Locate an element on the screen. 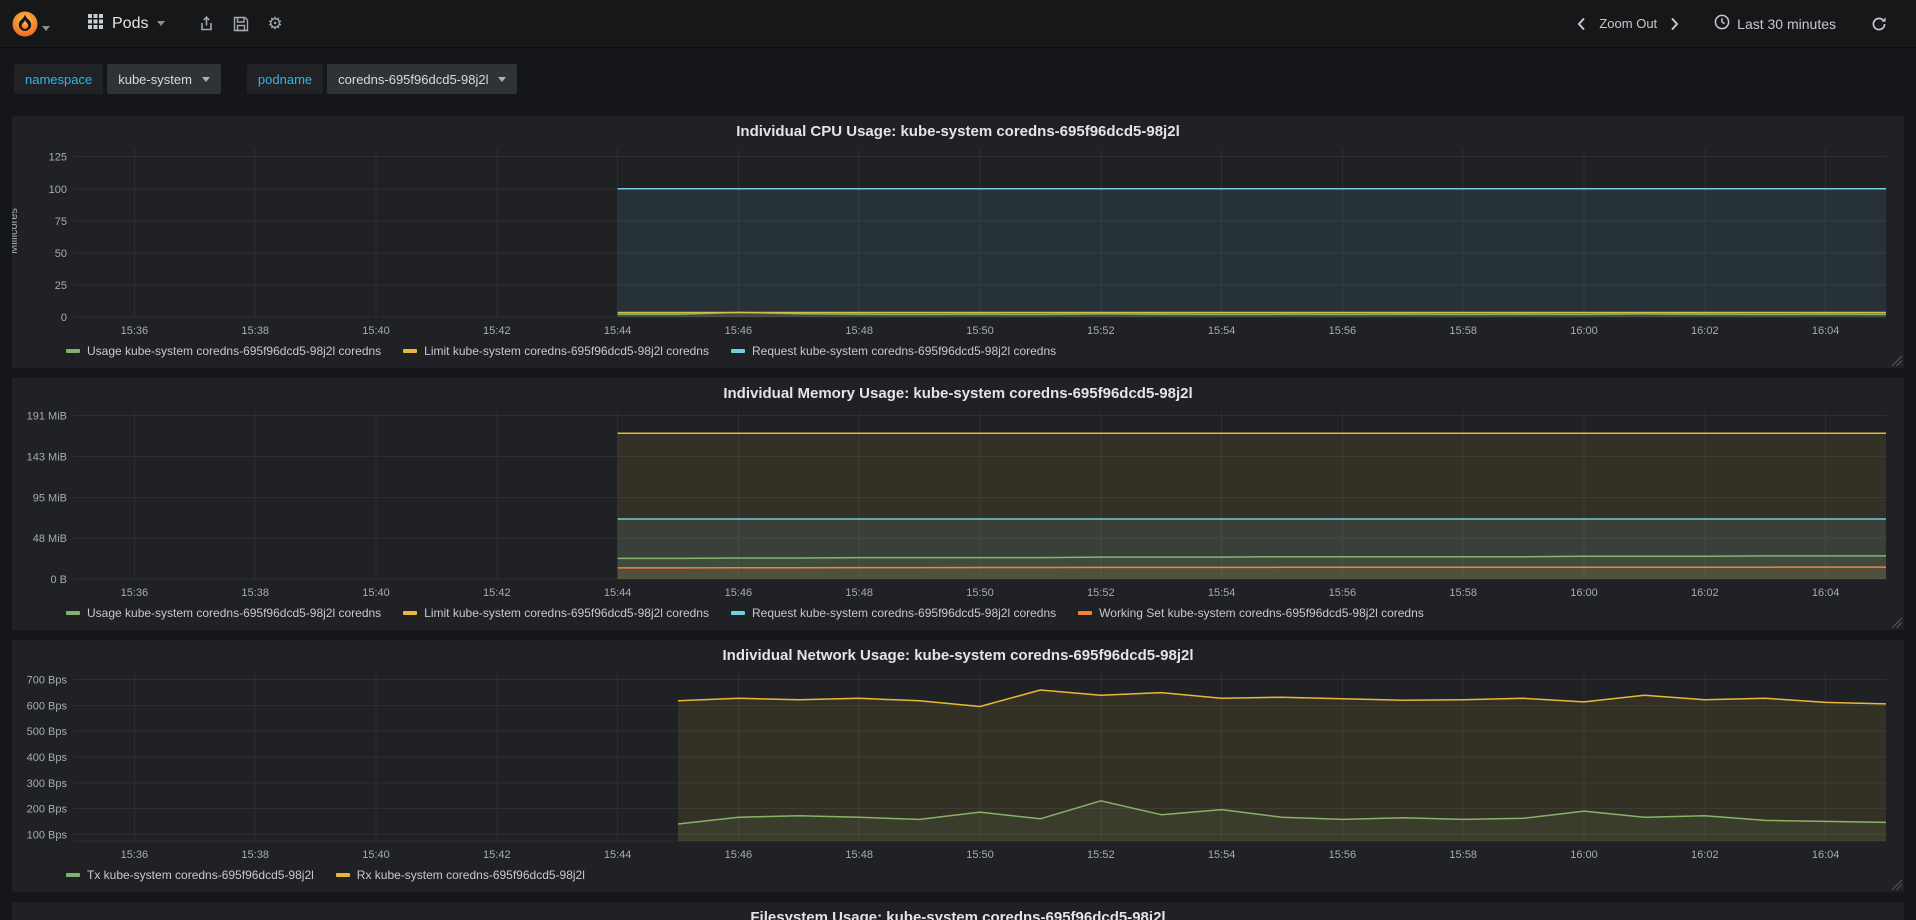 The image size is (1916, 920). share-icon is located at coordinates (206, 23).